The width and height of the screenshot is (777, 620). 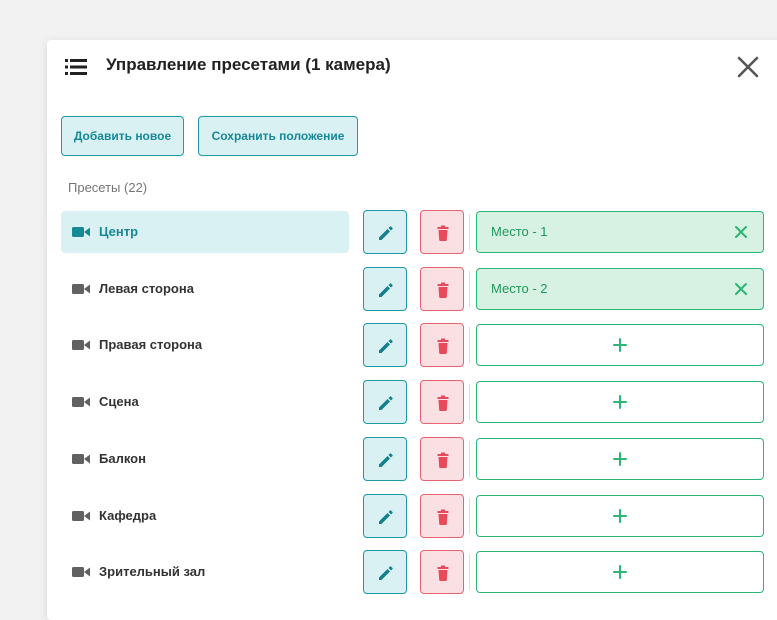 What do you see at coordinates (205, 232) in the screenshot?
I see `preset-select-item: Центр` at bounding box center [205, 232].